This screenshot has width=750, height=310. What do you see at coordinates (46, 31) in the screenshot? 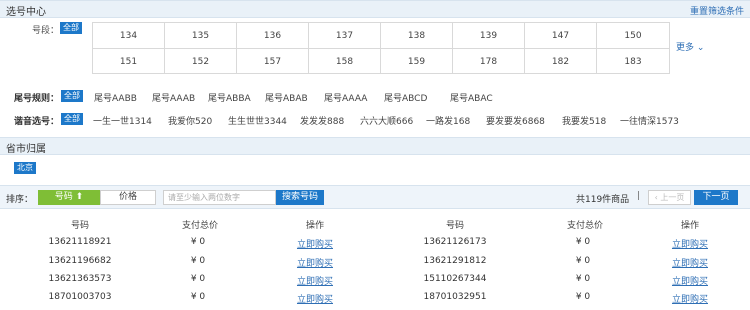
I see `segment-label: 号段：` at bounding box center [46, 31].